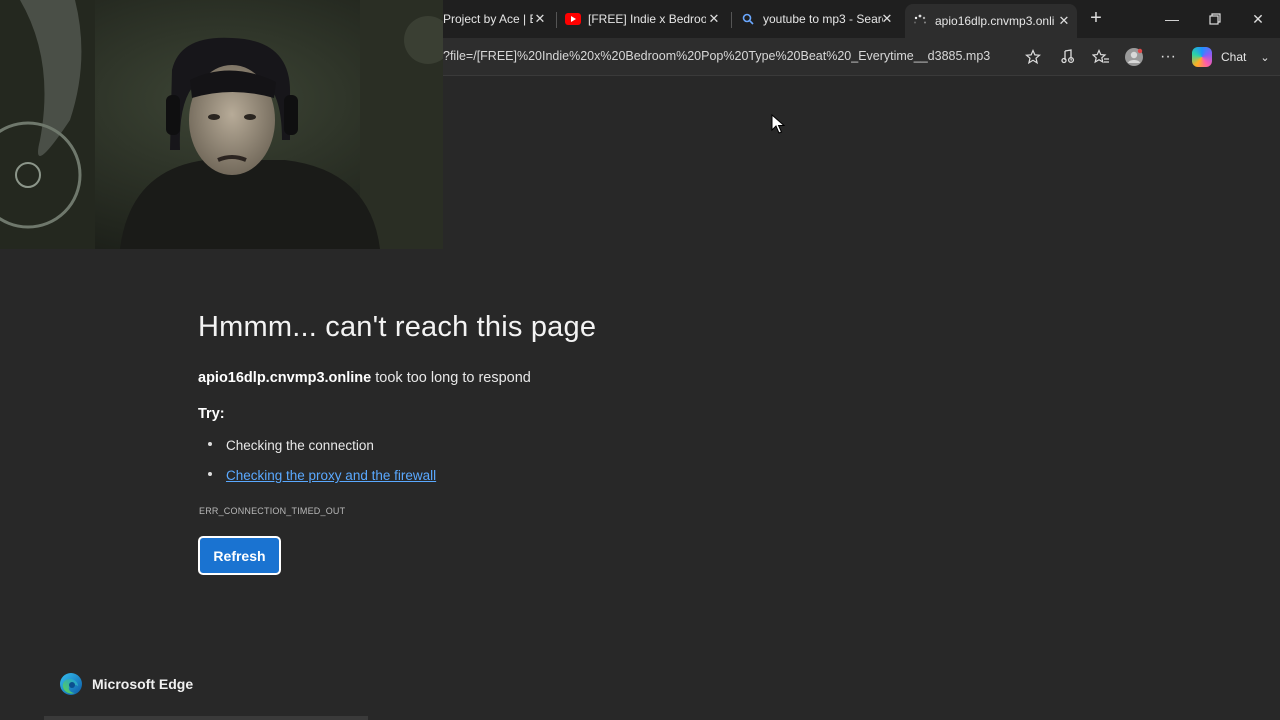 This screenshot has height=720, width=1280. What do you see at coordinates (573, 19) in the screenshot?
I see `youtube-icon` at bounding box center [573, 19].